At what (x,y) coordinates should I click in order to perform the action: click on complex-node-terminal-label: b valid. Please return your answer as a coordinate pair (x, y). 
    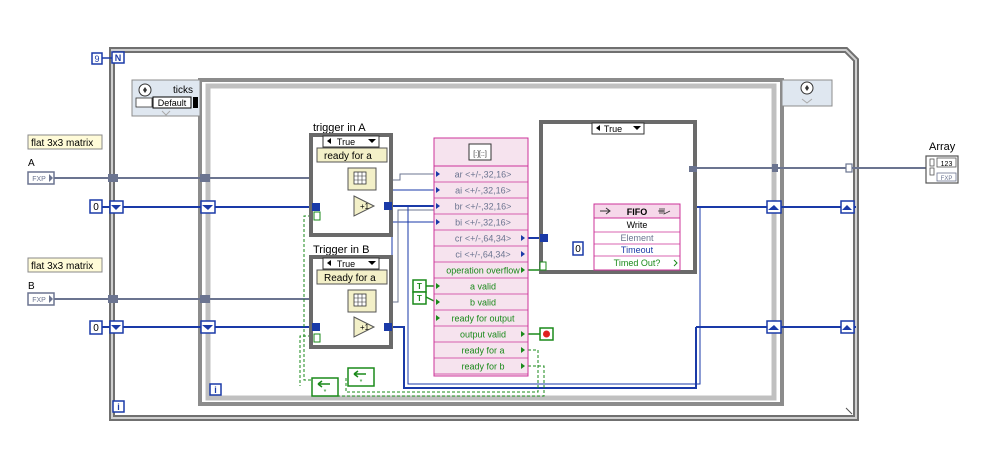
    Looking at the image, I should click on (483, 303).